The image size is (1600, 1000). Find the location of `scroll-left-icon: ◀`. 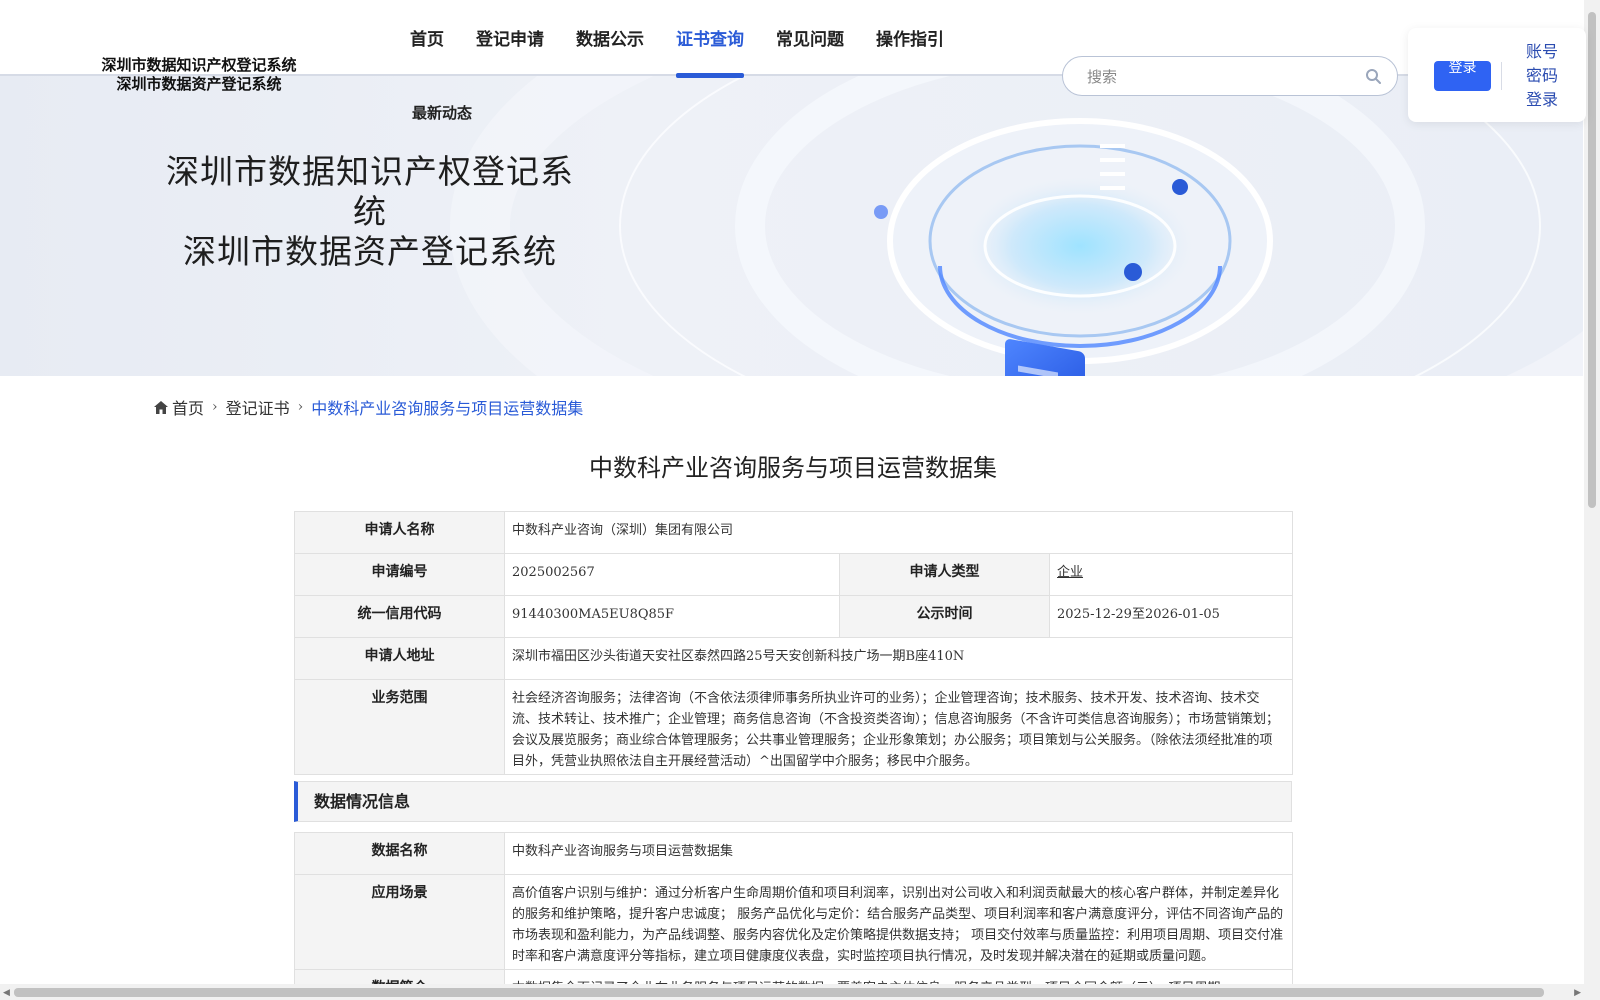

scroll-left-icon: ◀ is located at coordinates (6, 993).